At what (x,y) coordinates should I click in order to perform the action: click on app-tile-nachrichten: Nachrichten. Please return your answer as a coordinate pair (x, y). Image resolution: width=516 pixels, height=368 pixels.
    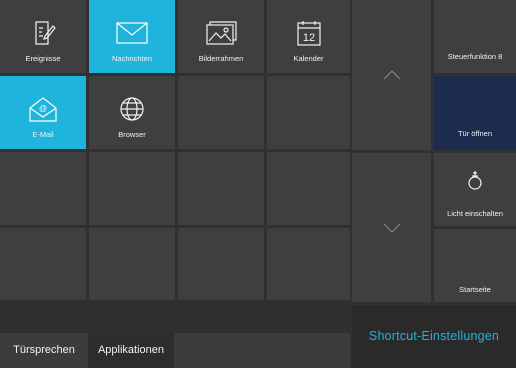
    Looking at the image, I should click on (132, 36).